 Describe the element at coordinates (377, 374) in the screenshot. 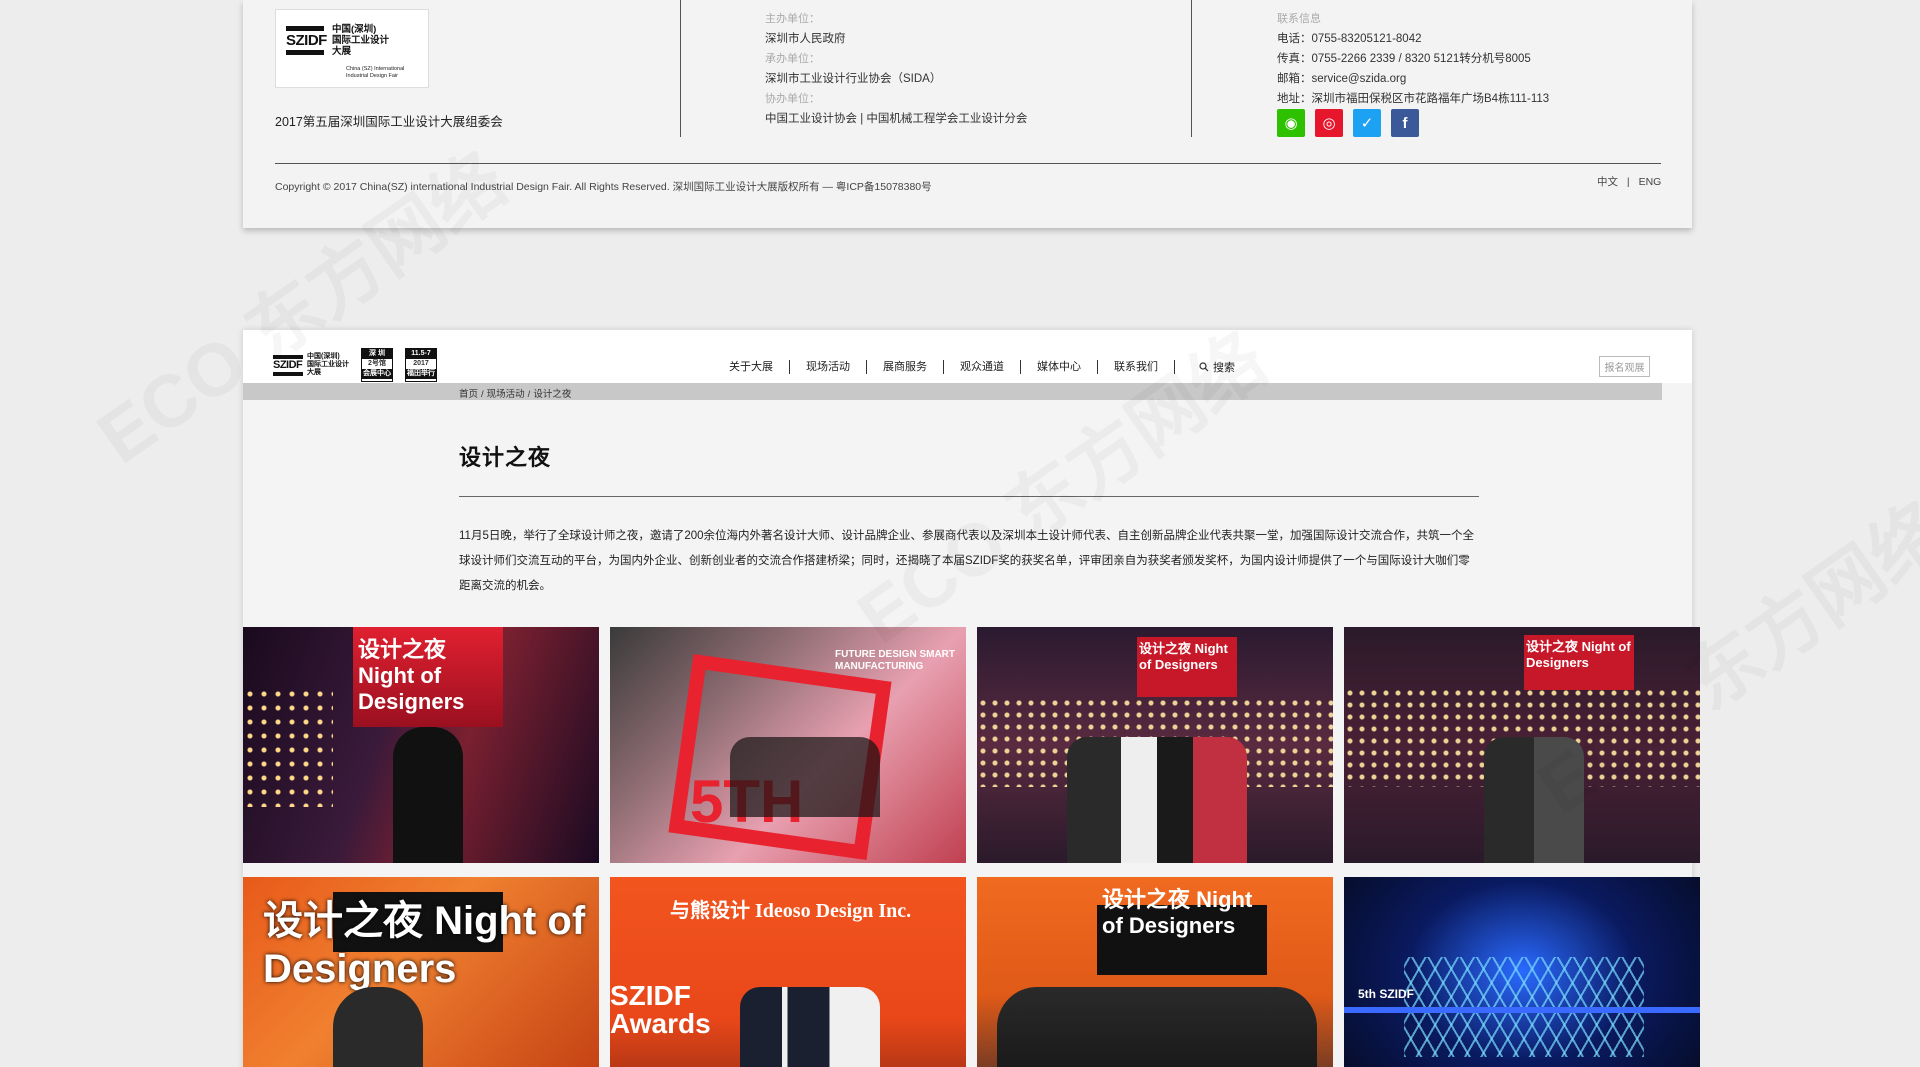

I see `venue-badge-line3: 会展中心` at that location.